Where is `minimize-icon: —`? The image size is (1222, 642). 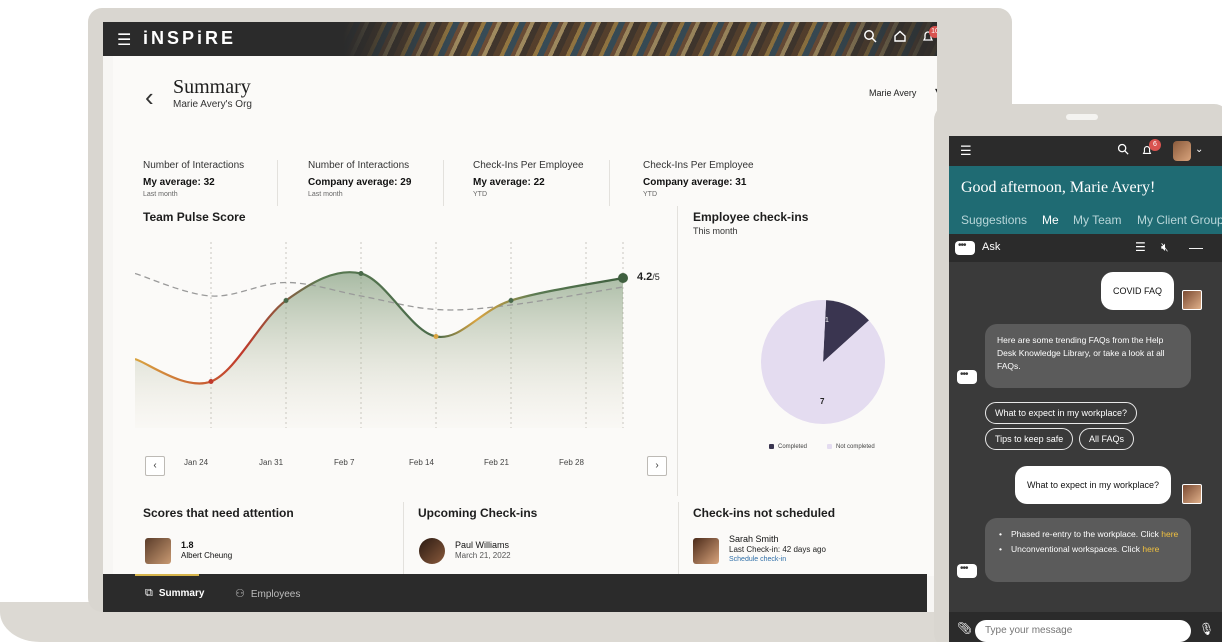 minimize-icon: — is located at coordinates (1196, 247).